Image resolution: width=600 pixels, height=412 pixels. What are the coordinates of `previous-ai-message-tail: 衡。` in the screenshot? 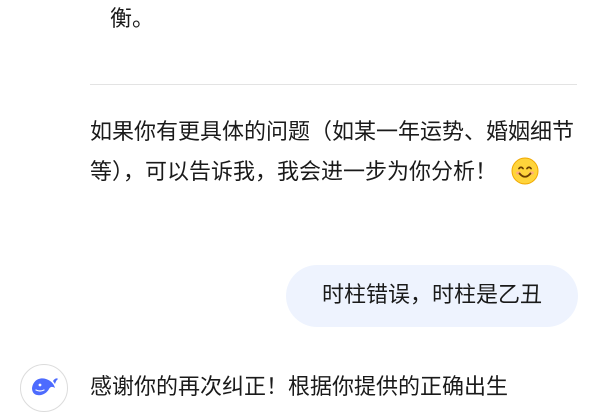 It's located at (132, 19).